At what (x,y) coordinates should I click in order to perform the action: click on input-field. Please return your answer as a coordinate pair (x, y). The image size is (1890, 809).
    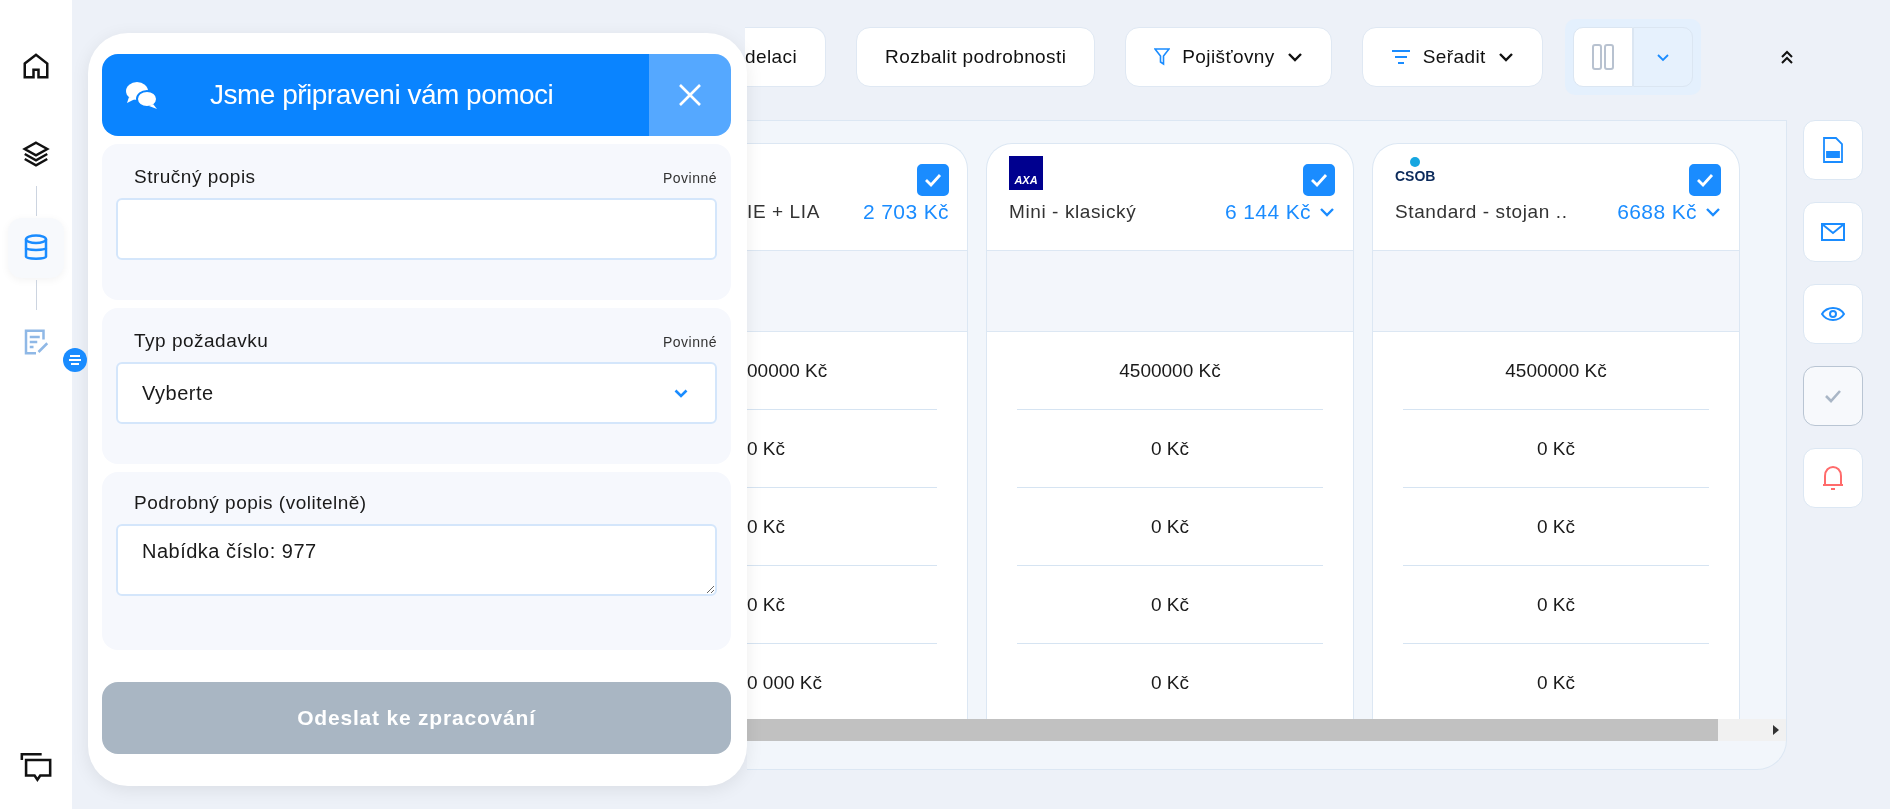
    Looking at the image, I should click on (416, 229).